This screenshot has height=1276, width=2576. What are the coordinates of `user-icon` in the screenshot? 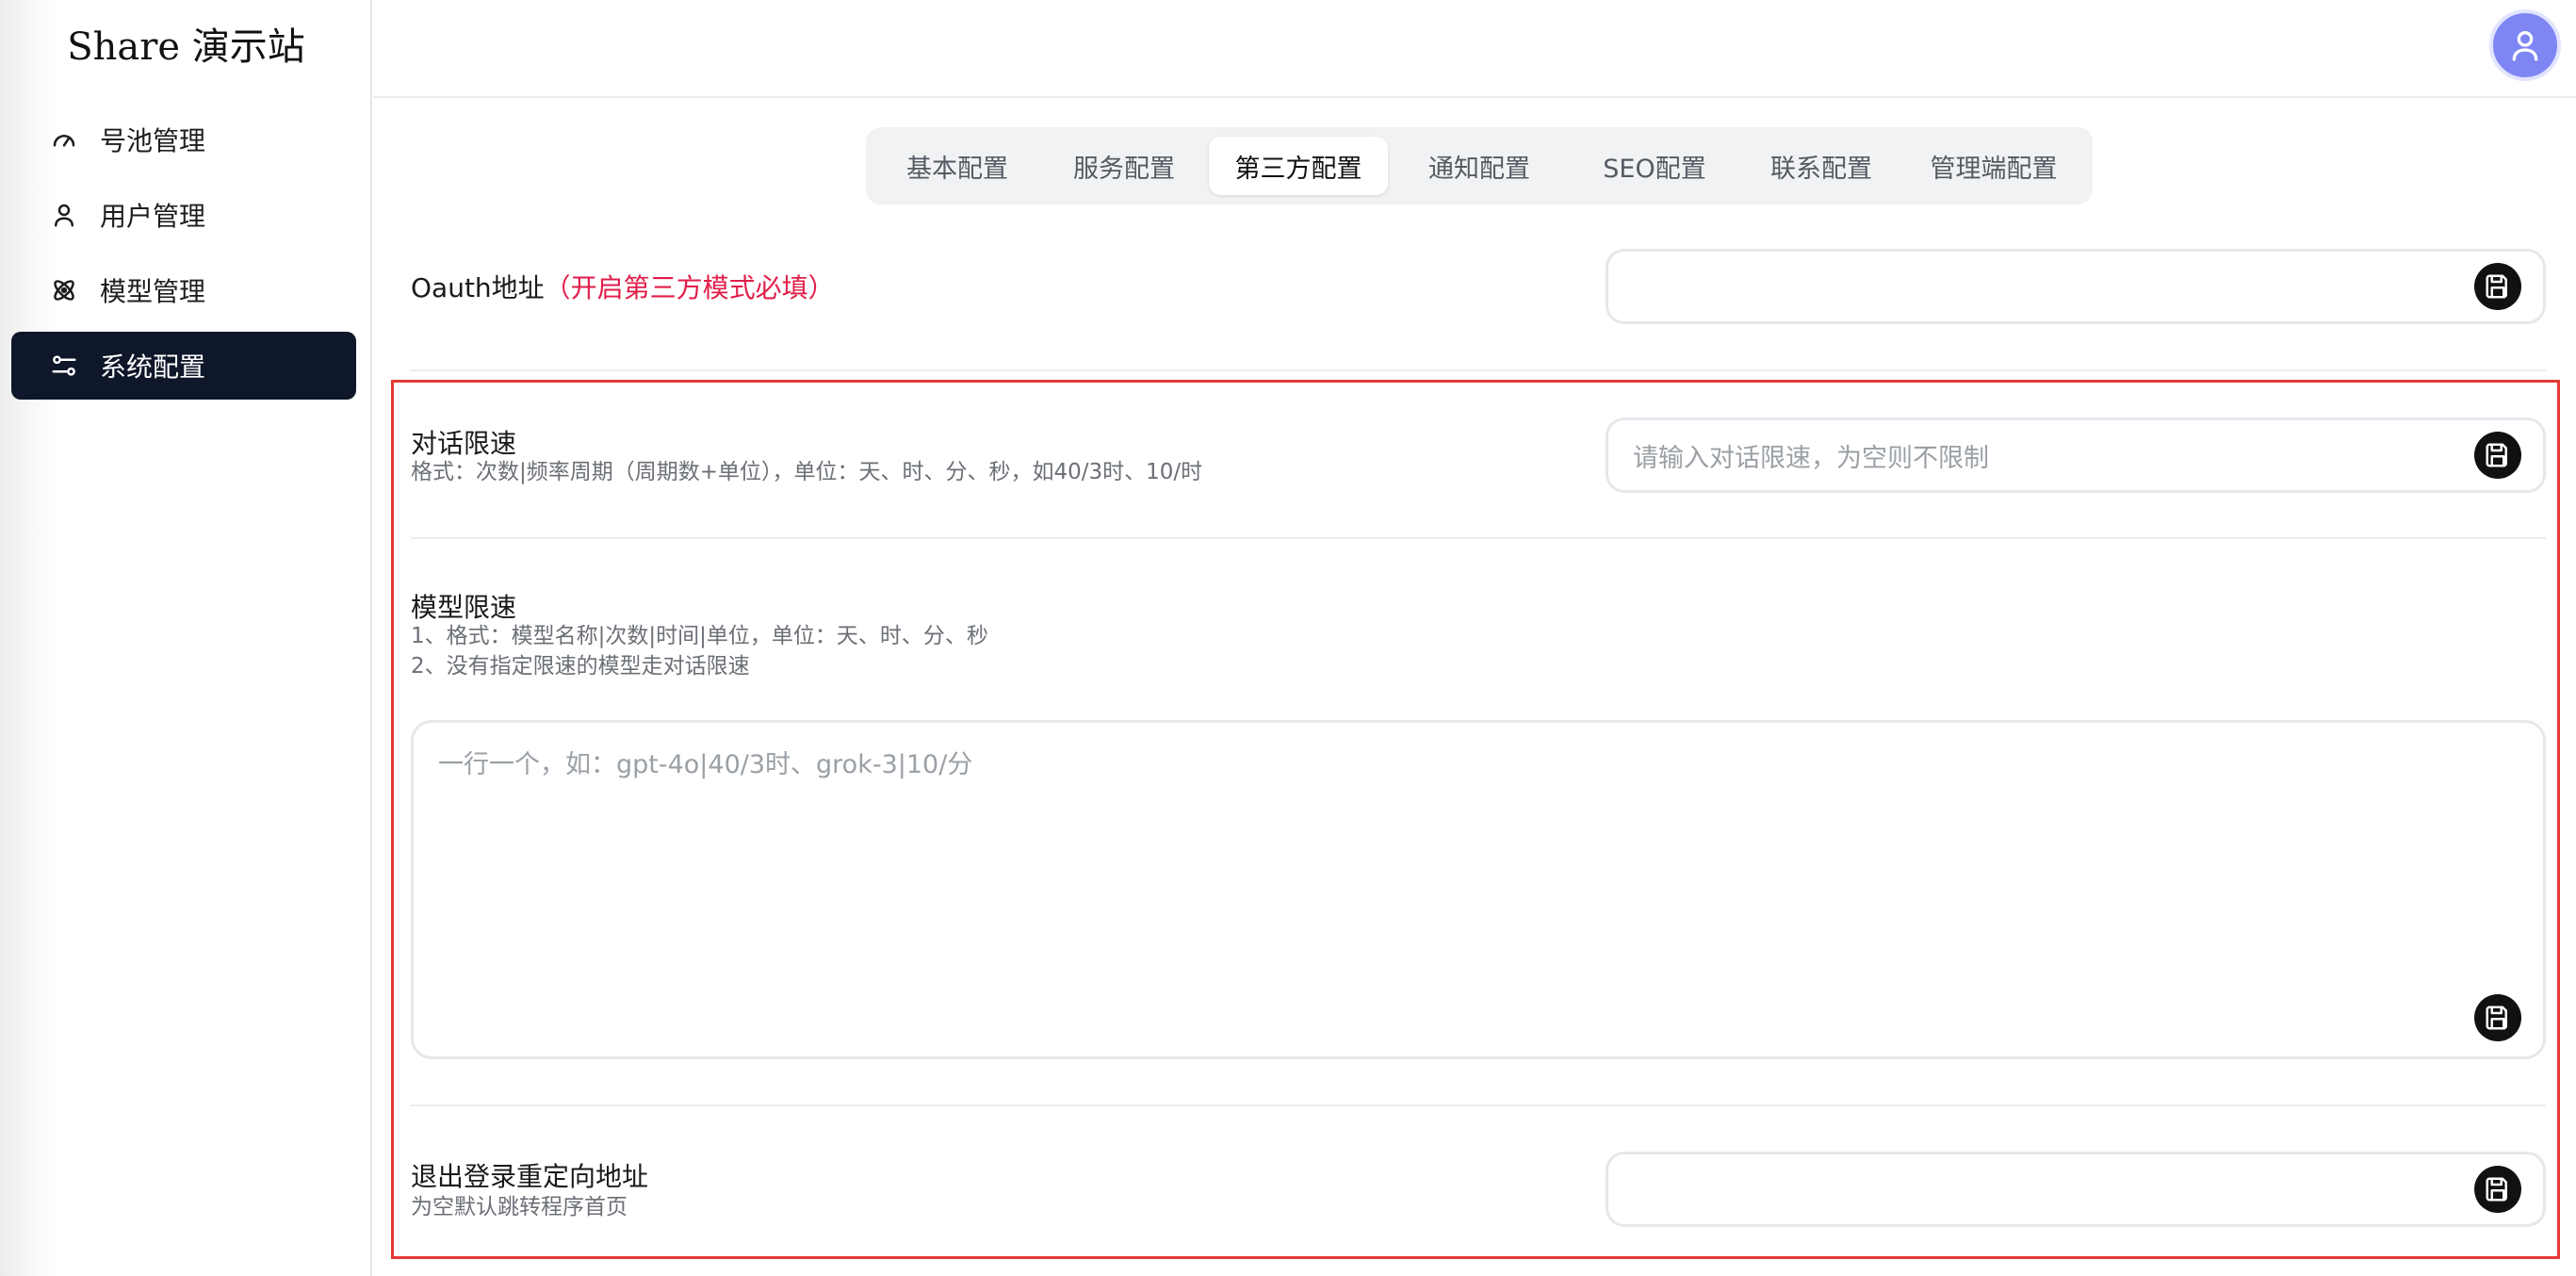 It's located at (64, 215).